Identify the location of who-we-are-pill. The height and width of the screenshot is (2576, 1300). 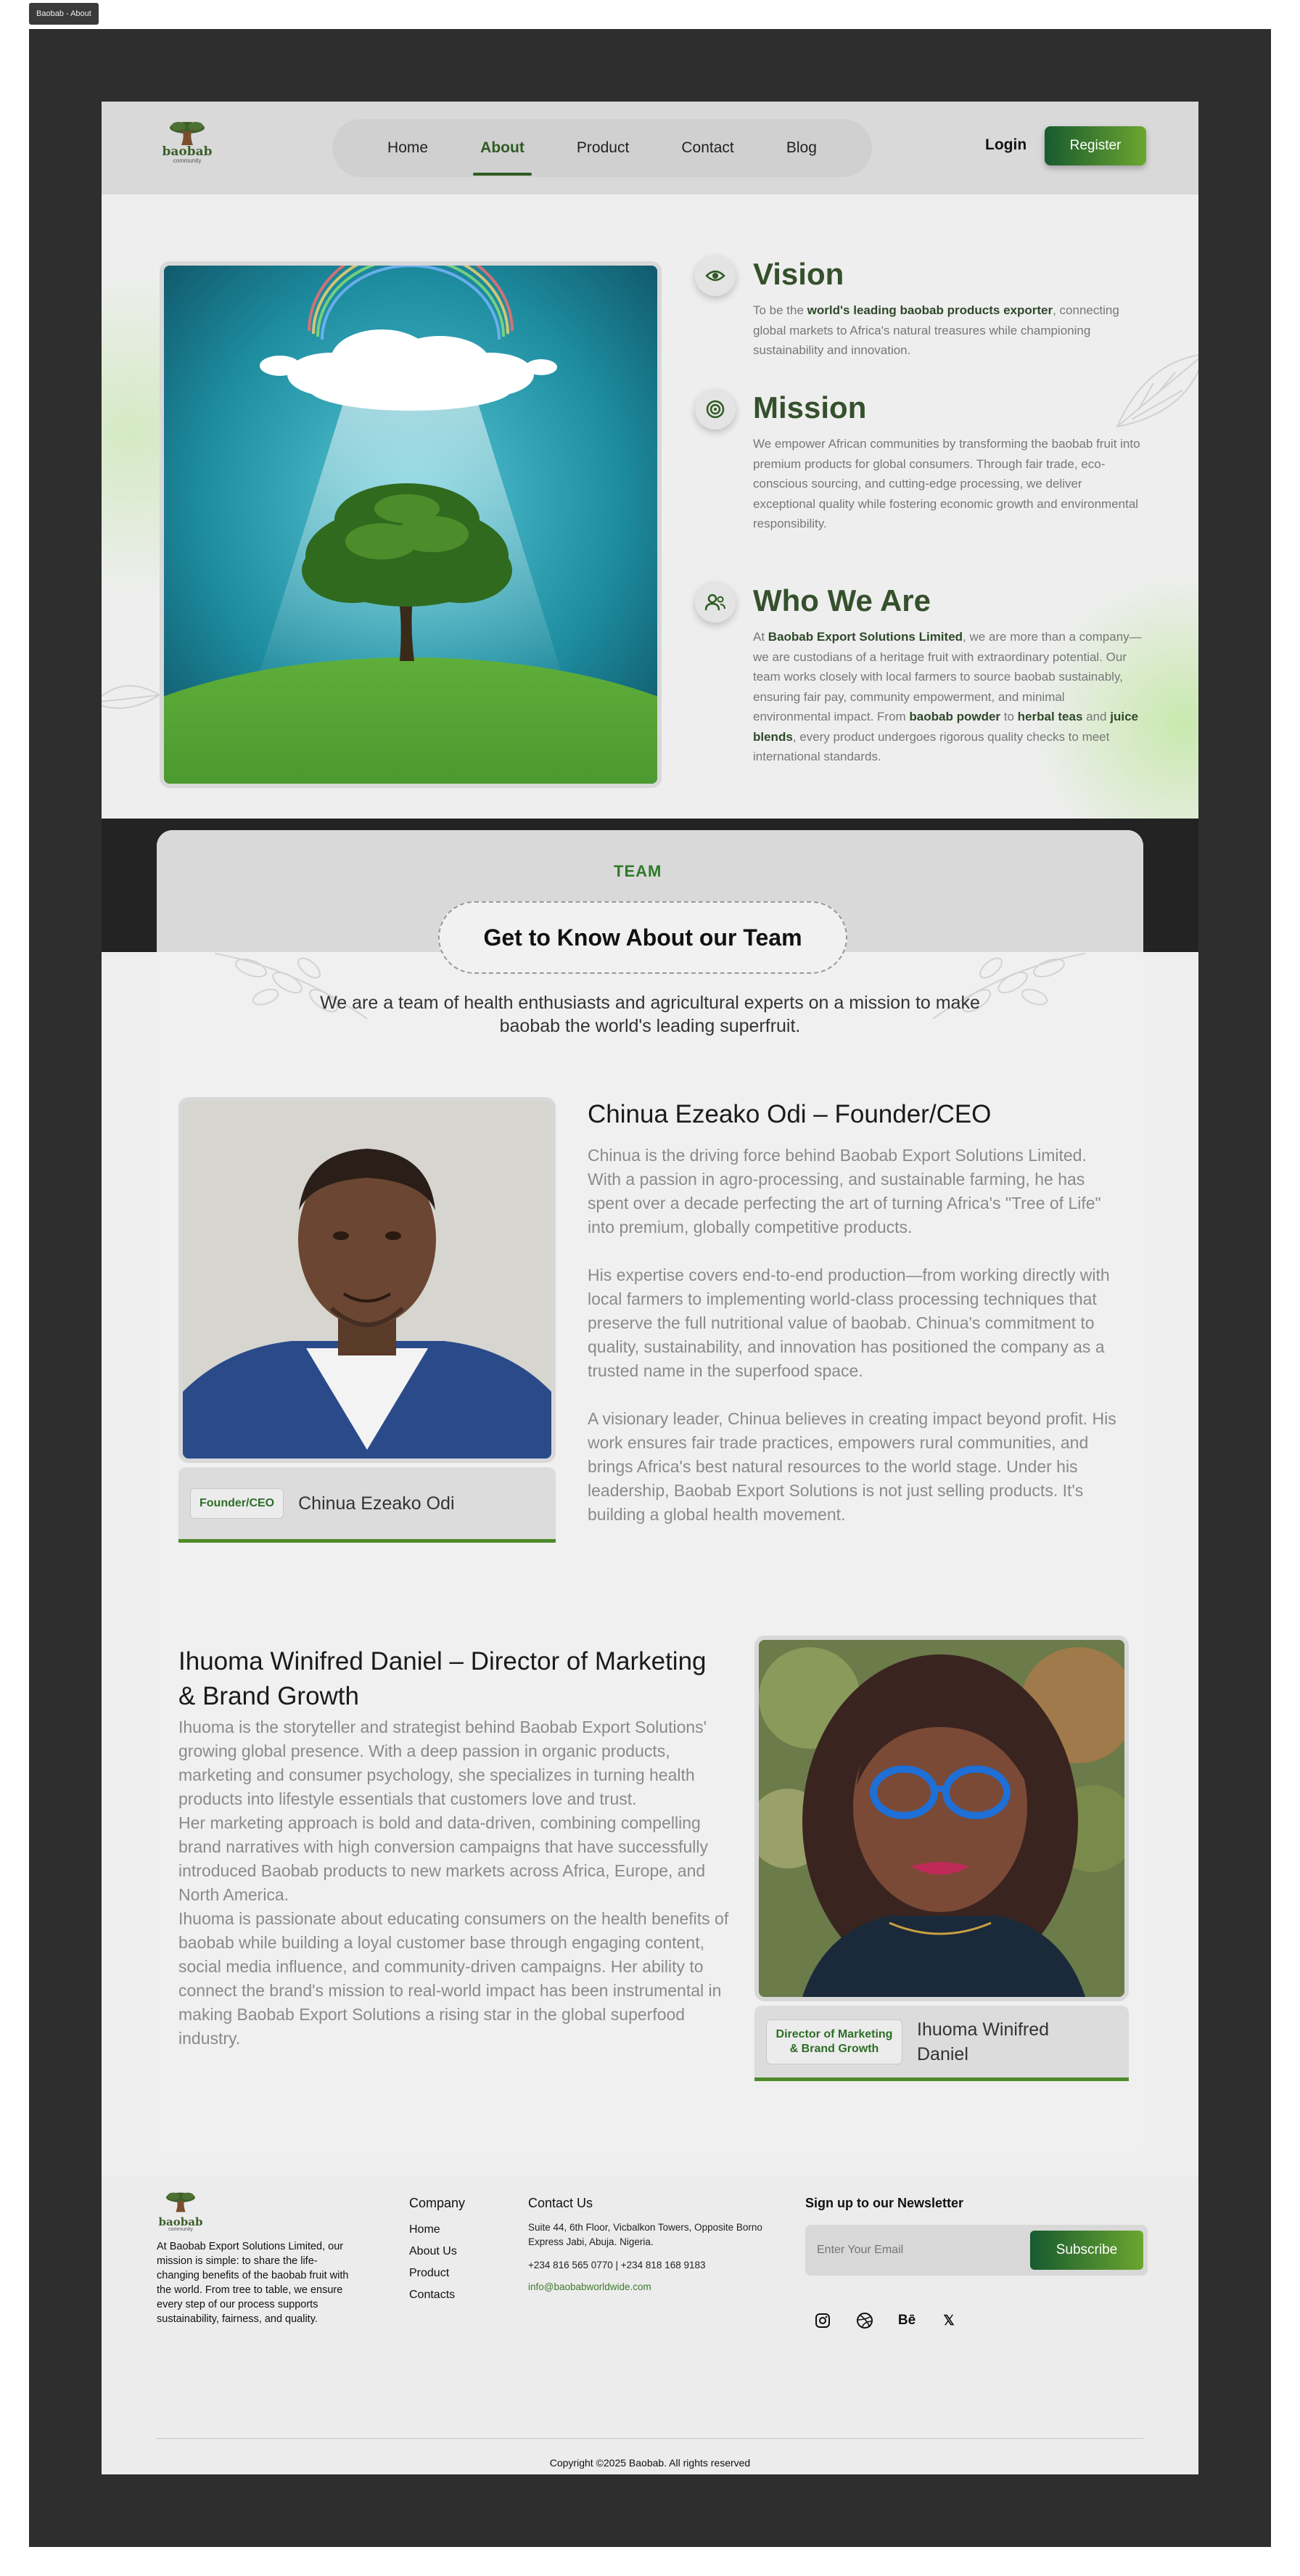
(715, 602).